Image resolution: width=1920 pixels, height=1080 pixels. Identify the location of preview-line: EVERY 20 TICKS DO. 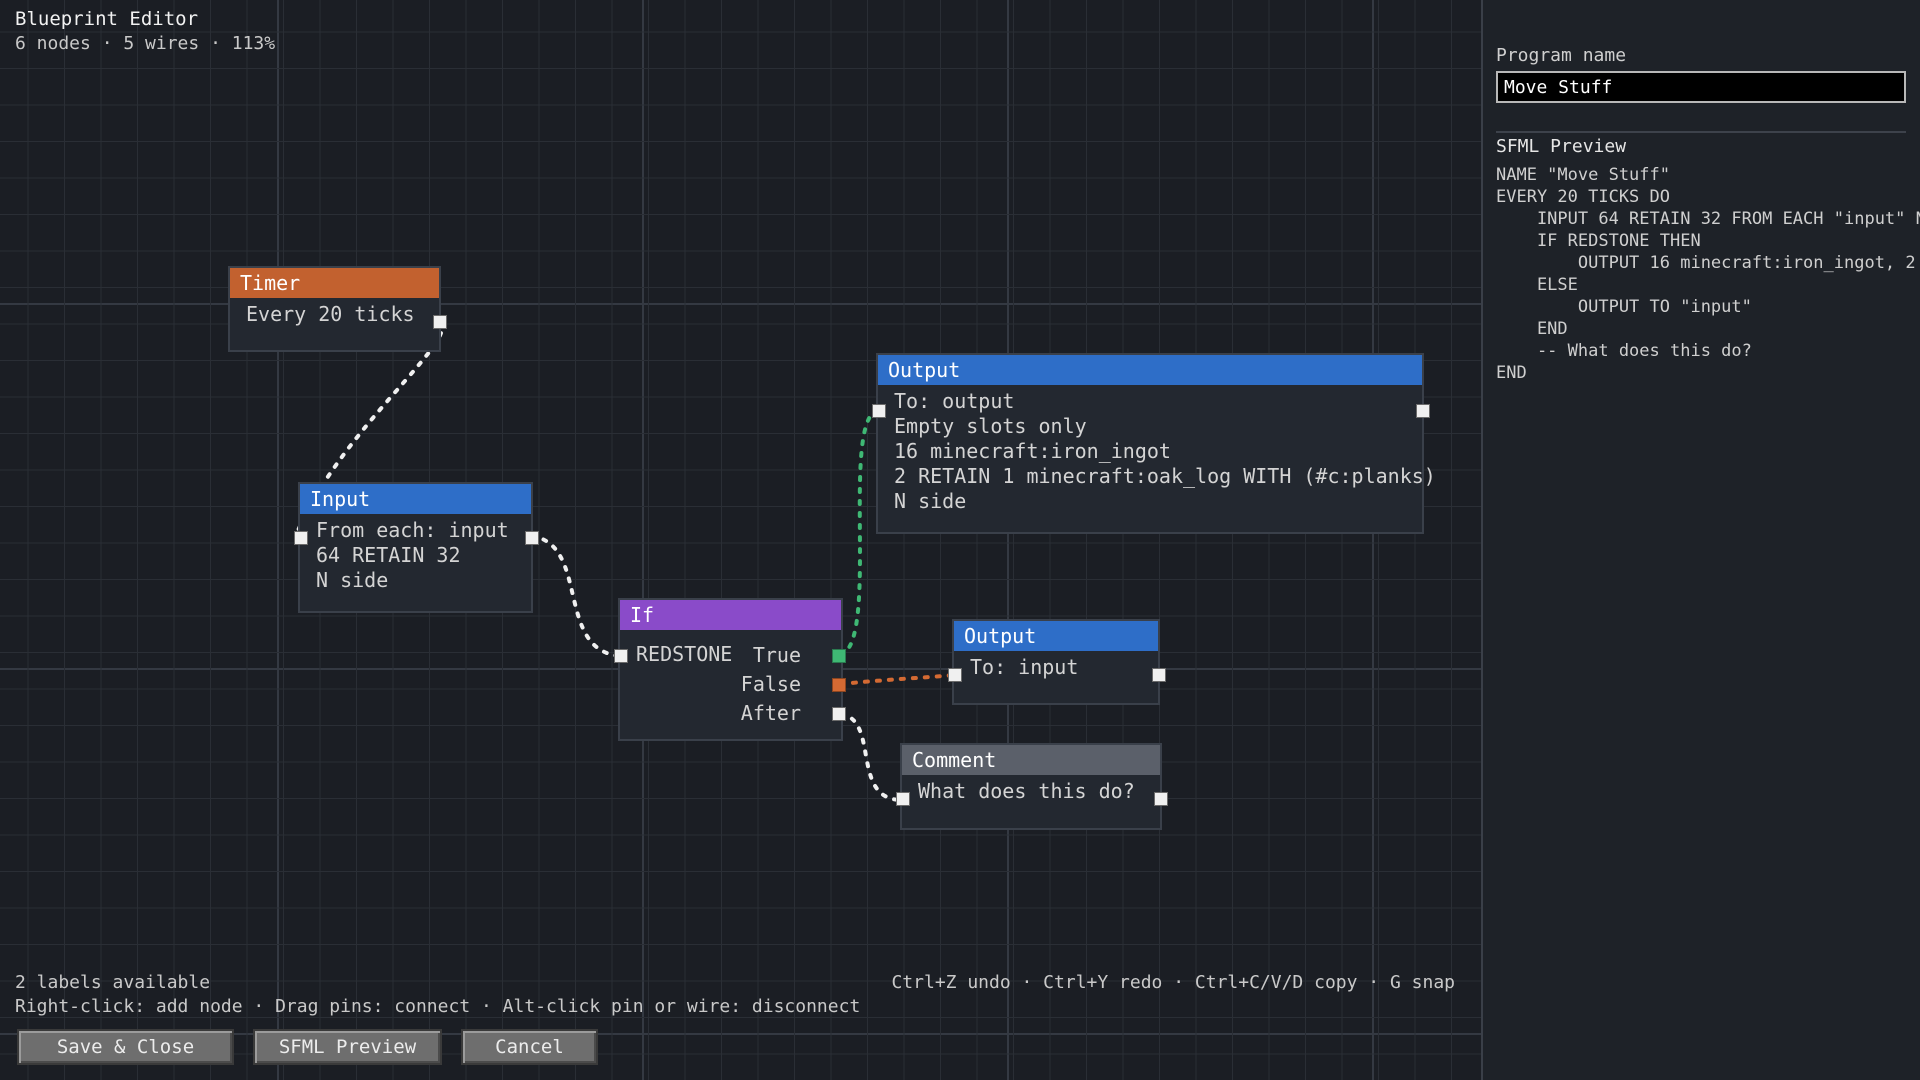
(1583, 197).